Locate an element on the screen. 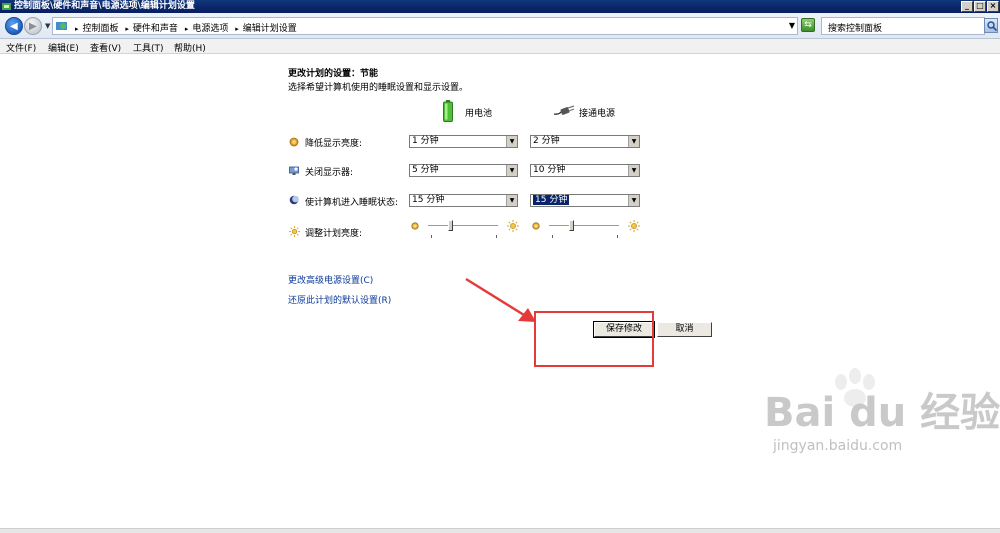 This screenshot has height=533, width=1000. back-button: ◀ is located at coordinates (14, 26).